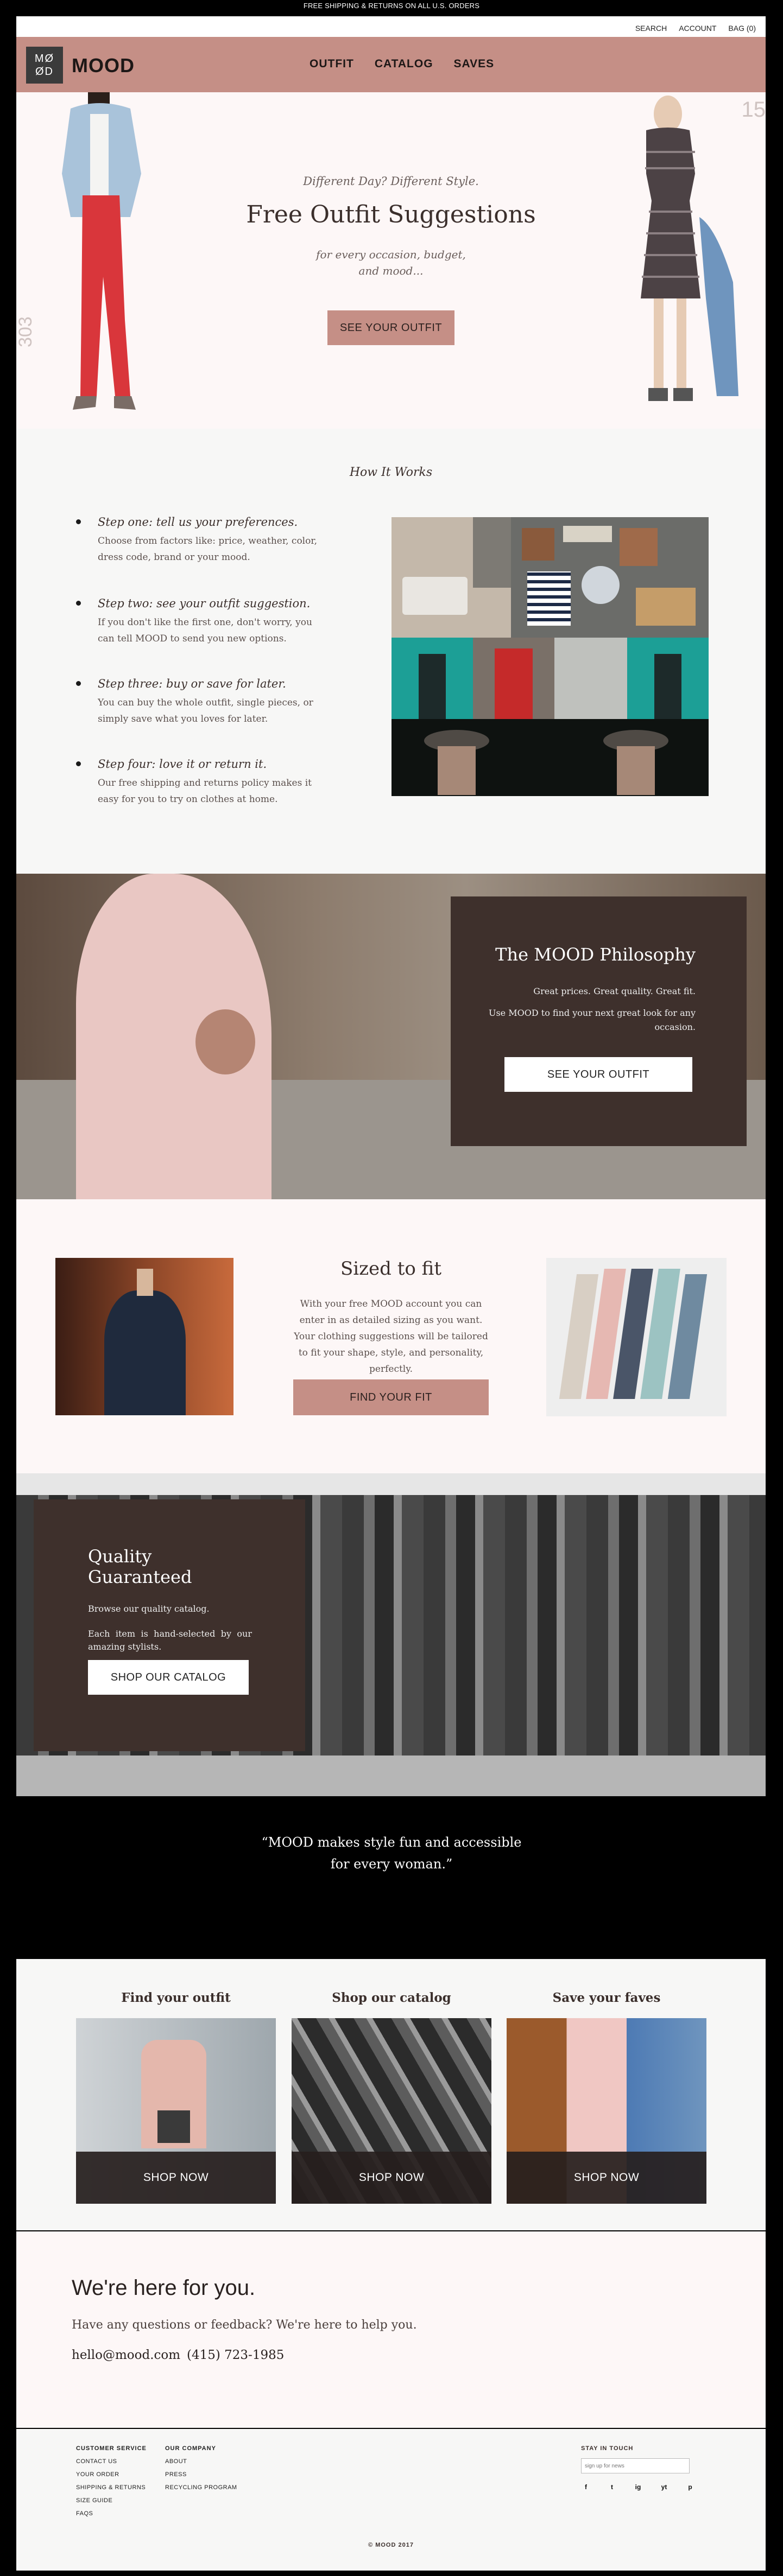 This screenshot has width=783, height=2576. I want to click on philosophy-line: Great prices. Great quality. Great fit., so click(614, 991).